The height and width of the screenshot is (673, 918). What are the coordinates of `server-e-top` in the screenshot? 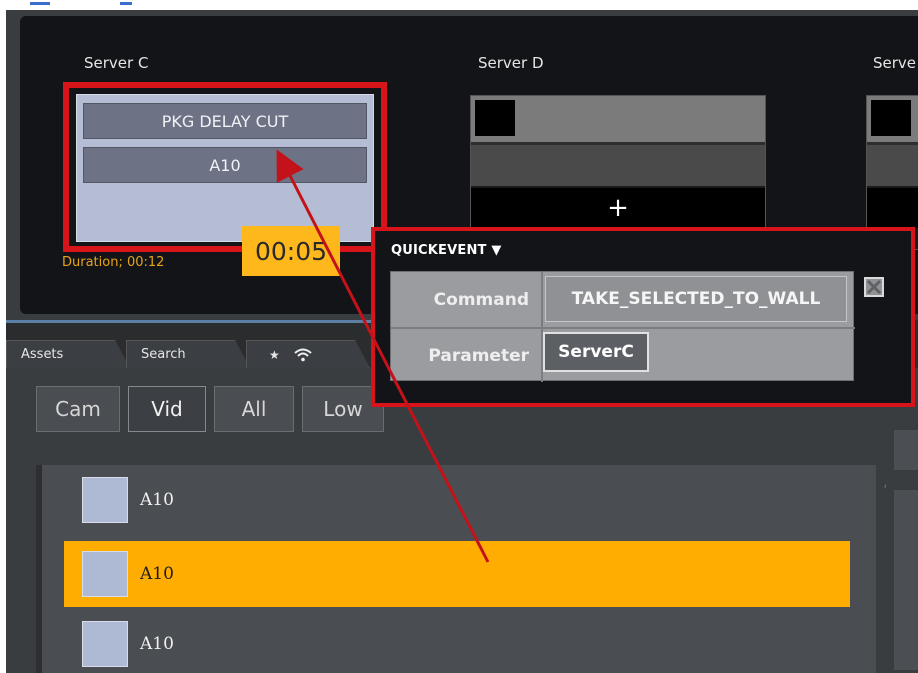 It's located at (892, 119).